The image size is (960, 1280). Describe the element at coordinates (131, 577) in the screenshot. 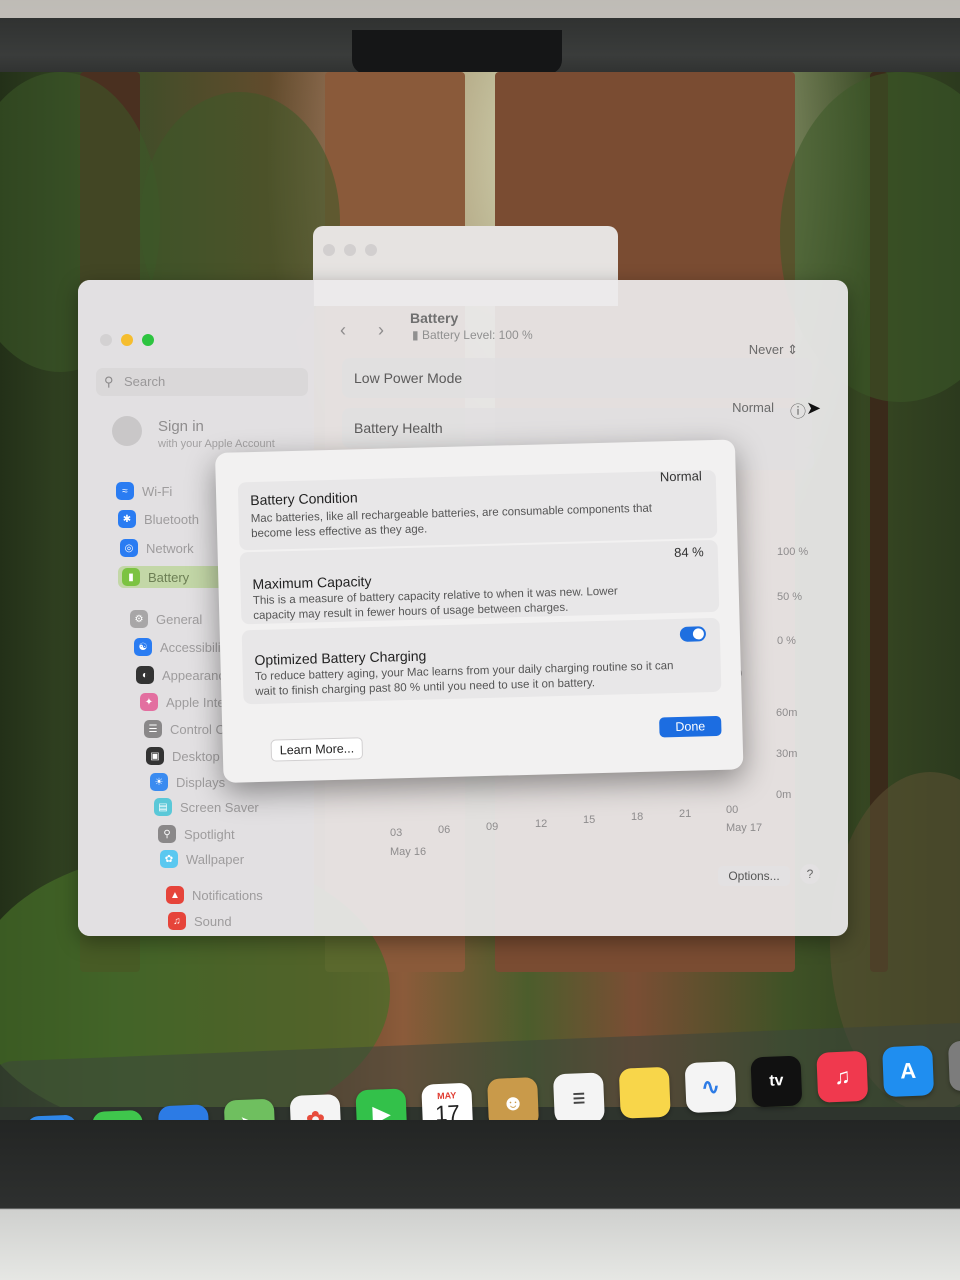

I see `battery-icon: ▮` at that location.